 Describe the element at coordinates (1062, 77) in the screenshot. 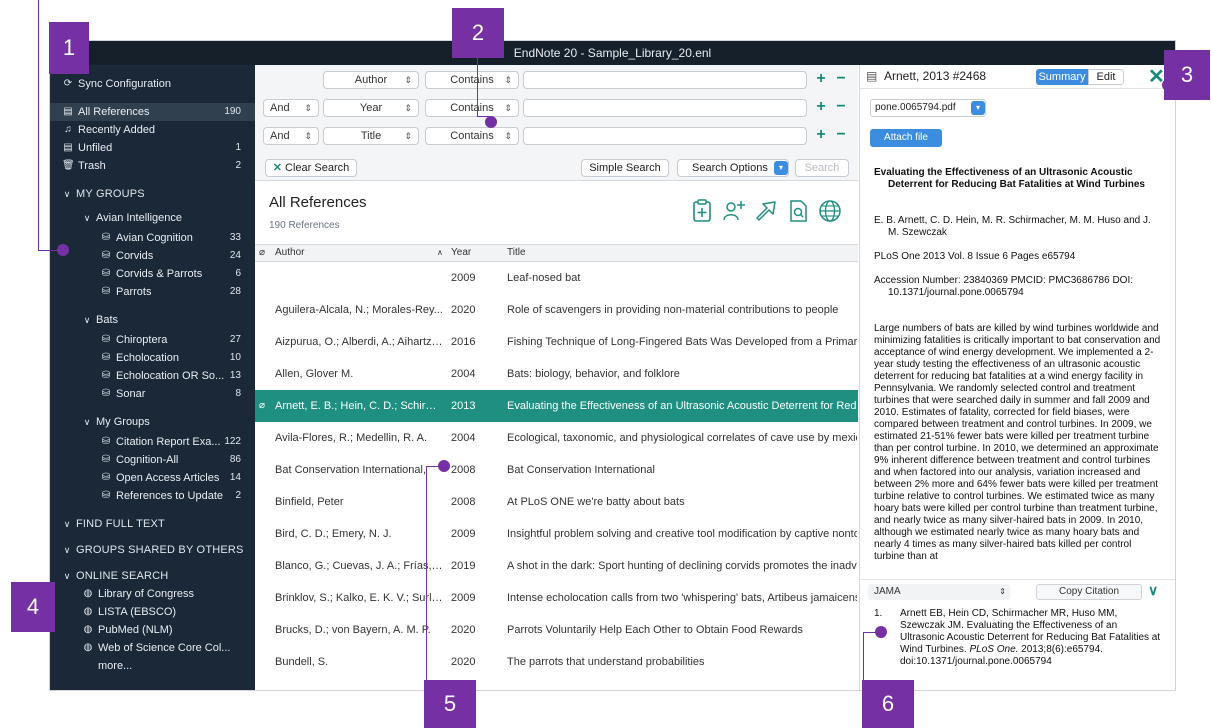

I see `summary-tab: Summary` at that location.